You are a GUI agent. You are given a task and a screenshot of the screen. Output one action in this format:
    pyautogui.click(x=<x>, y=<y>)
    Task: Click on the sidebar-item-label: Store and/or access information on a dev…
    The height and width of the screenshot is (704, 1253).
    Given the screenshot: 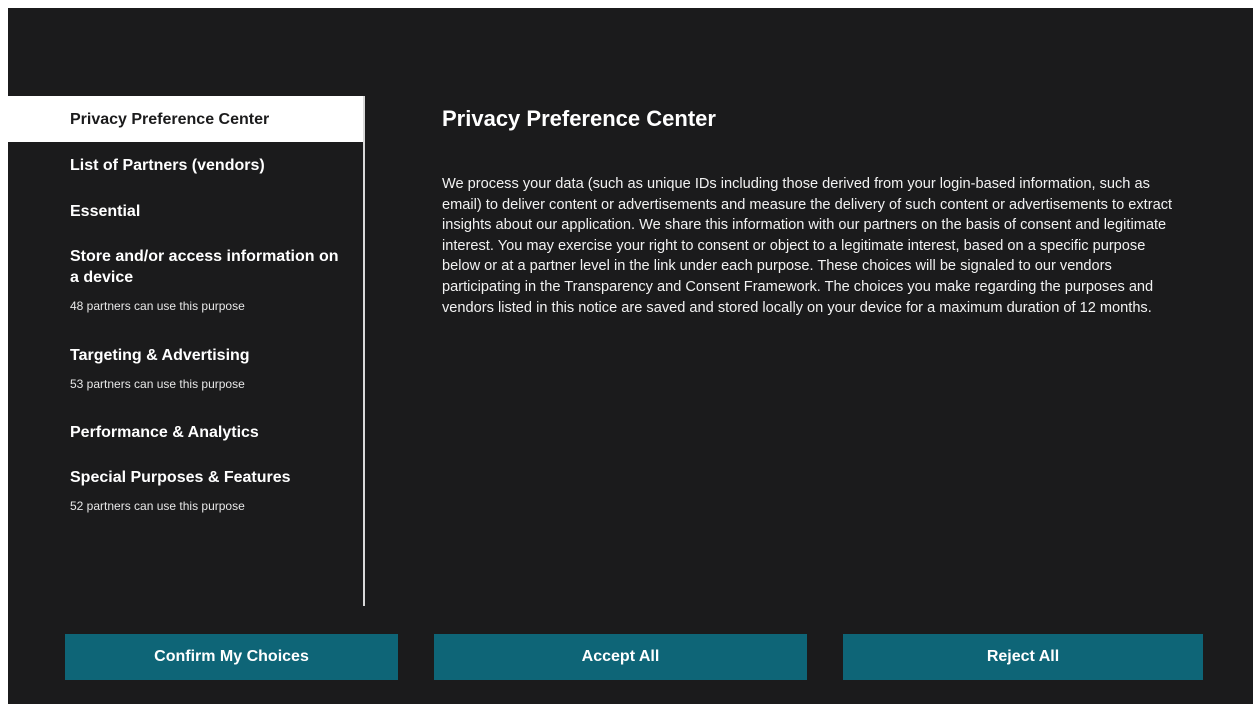 What is the action you would take?
    pyautogui.click(x=204, y=267)
    